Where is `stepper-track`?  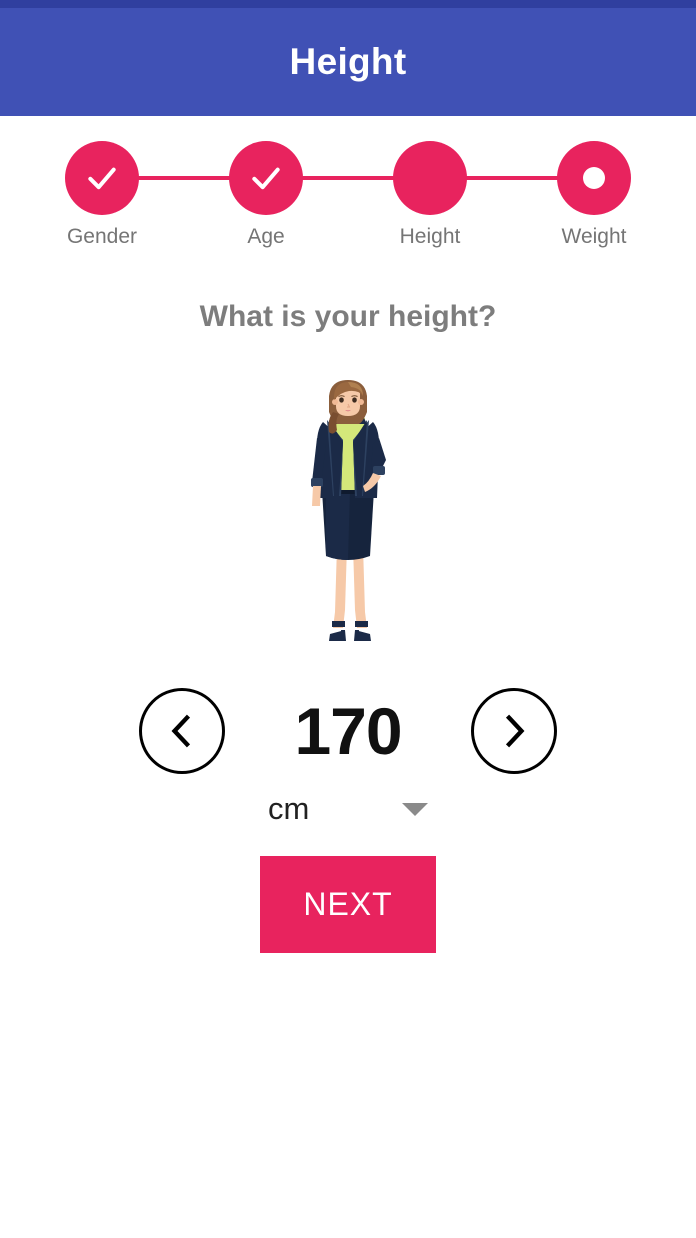 stepper-track is located at coordinates (348, 178).